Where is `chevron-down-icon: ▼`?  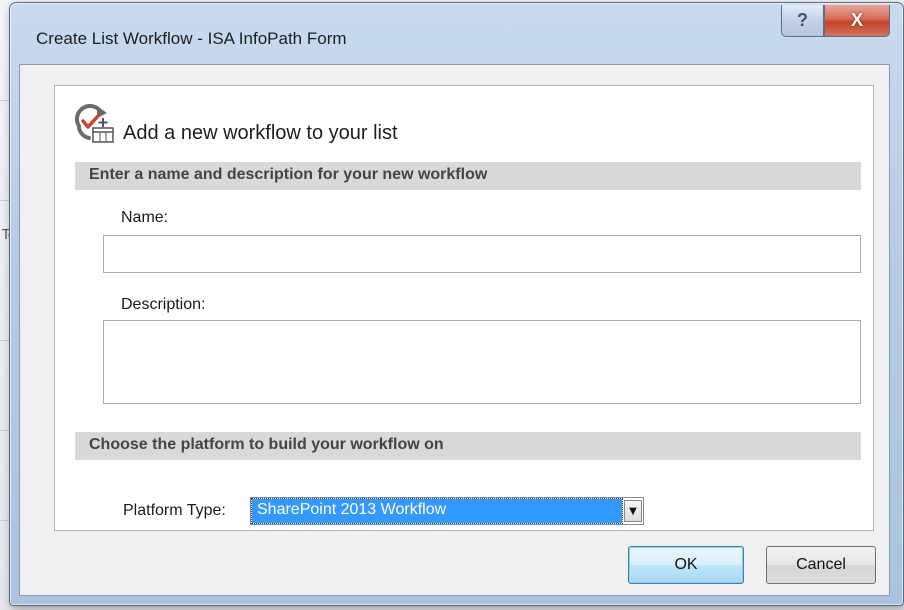 chevron-down-icon: ▼ is located at coordinates (633, 511).